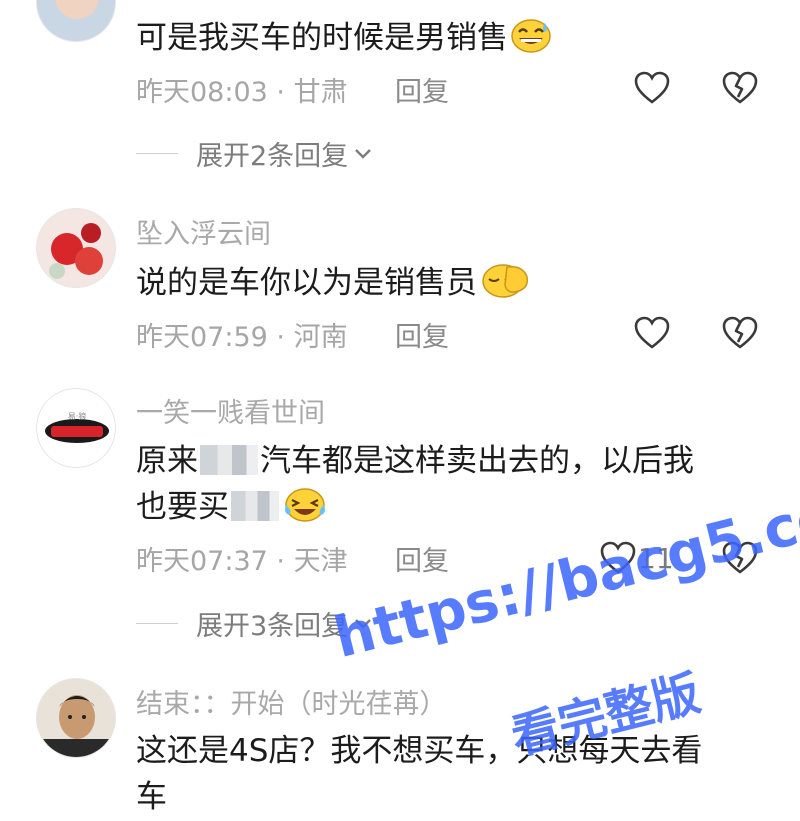  I want to click on comment-text-line: 这还是4S店？我不想买车，只想每天去看, so click(419, 751).